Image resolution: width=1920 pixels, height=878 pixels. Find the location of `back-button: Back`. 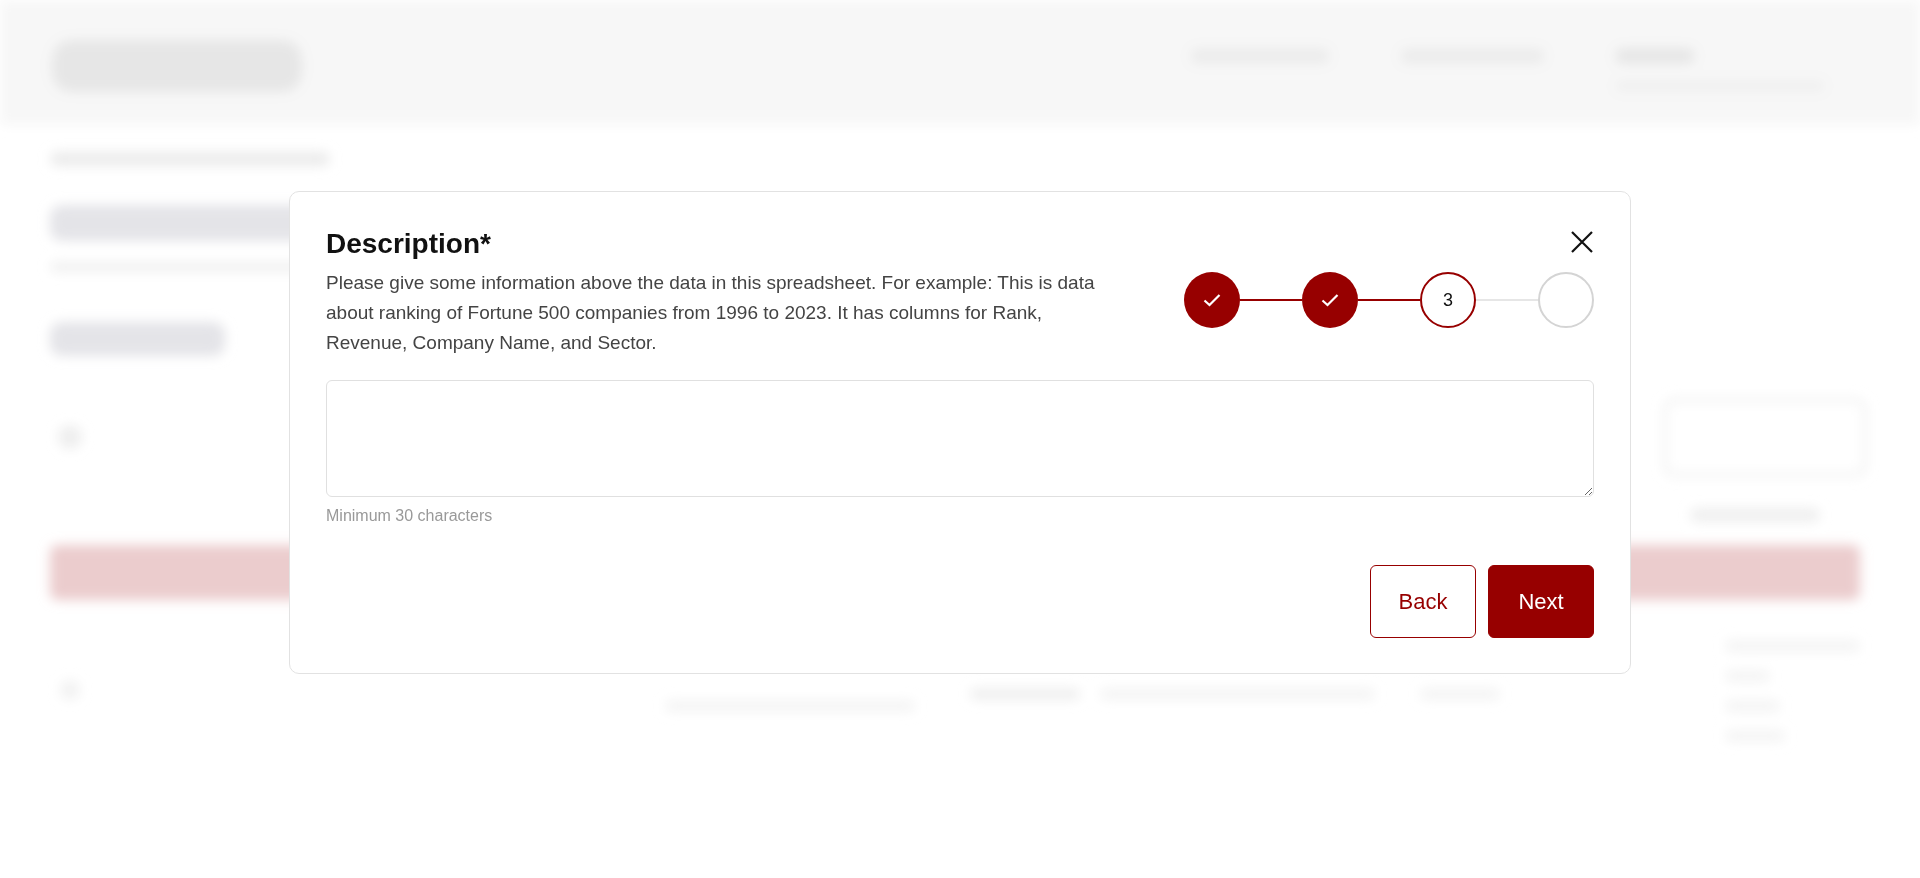

back-button: Back is located at coordinates (1423, 601).